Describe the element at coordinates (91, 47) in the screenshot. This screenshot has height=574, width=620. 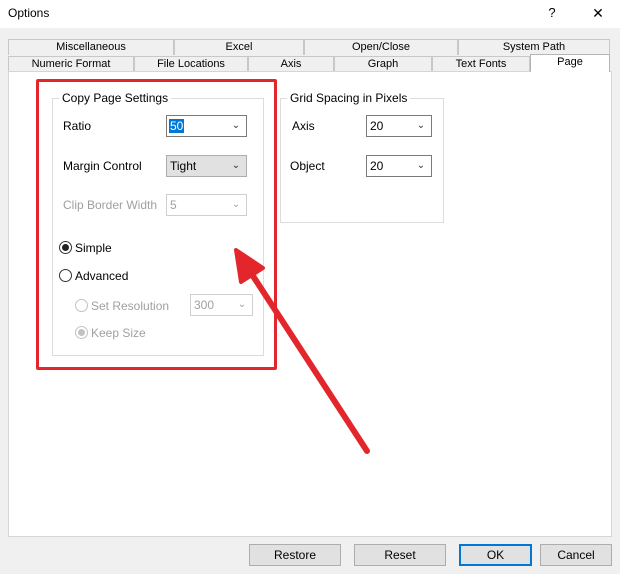
I see `tab-miscellaneous: Miscellaneous` at that location.